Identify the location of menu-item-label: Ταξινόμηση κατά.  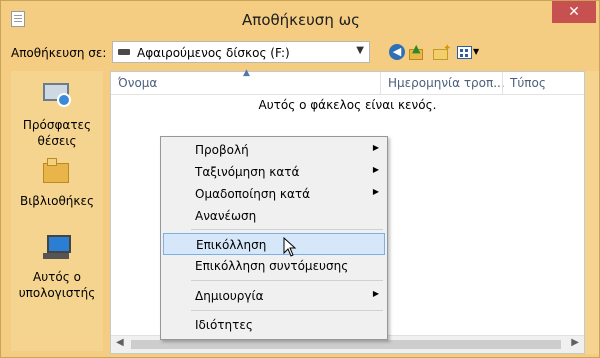
(247, 172).